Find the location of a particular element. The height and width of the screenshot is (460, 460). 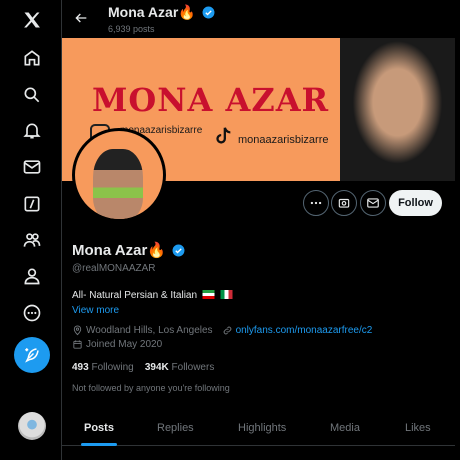

tab-posts: Posts is located at coordinates (99, 428).